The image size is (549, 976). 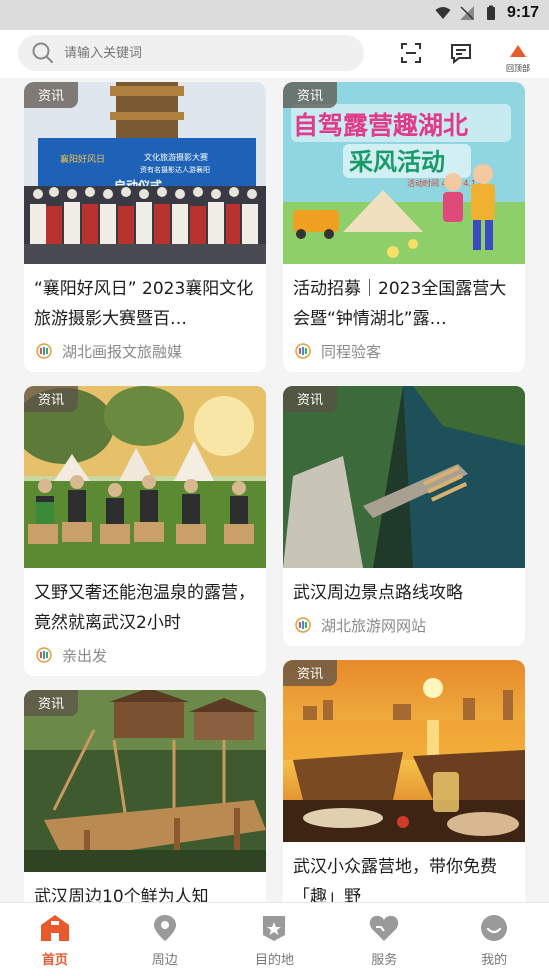 I want to click on scan-icon, so click(x=411, y=53).